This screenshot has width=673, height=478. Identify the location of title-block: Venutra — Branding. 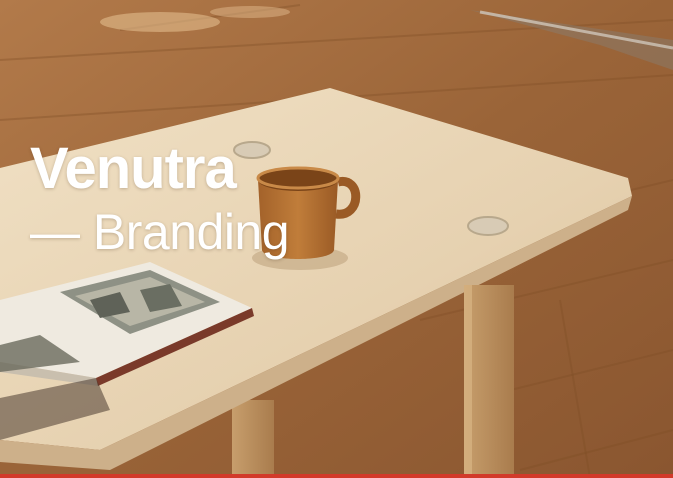
(160, 199).